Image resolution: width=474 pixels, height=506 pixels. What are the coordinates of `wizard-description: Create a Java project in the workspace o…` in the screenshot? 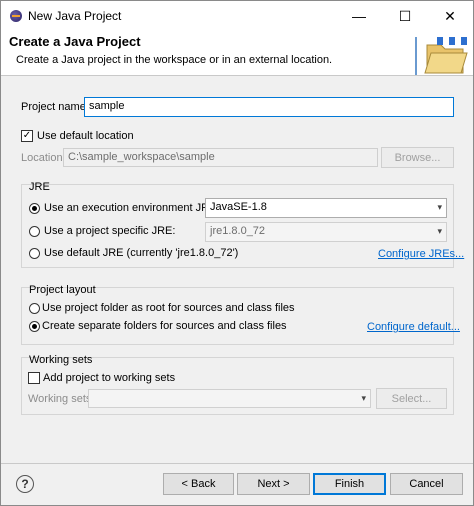 It's located at (174, 60).